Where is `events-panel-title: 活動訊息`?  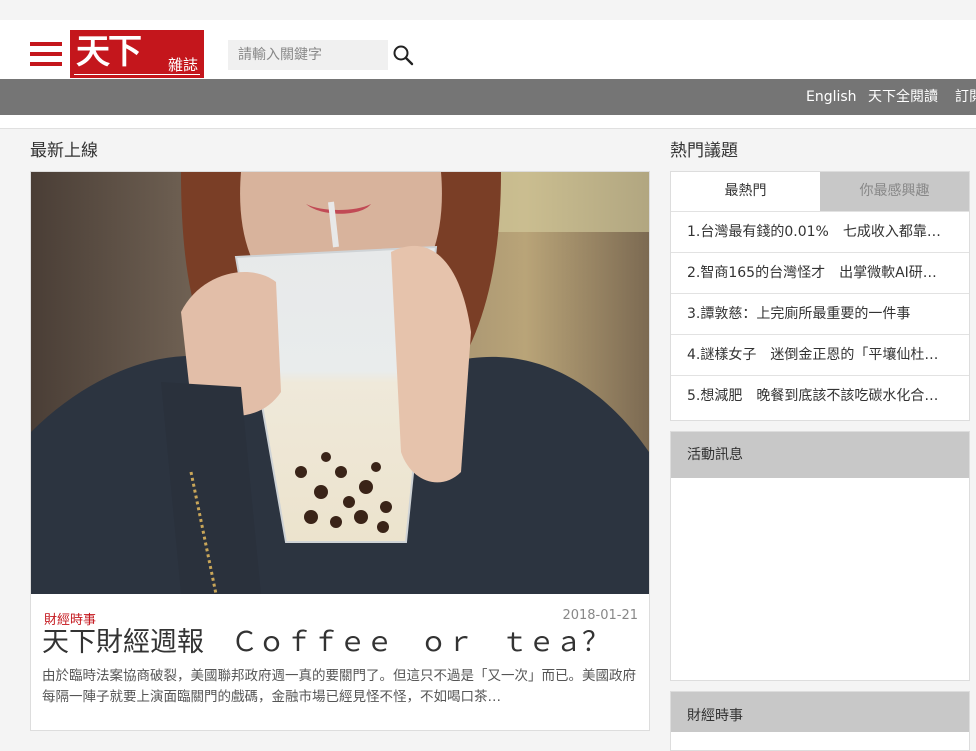 events-panel-title: 活動訊息 is located at coordinates (820, 455).